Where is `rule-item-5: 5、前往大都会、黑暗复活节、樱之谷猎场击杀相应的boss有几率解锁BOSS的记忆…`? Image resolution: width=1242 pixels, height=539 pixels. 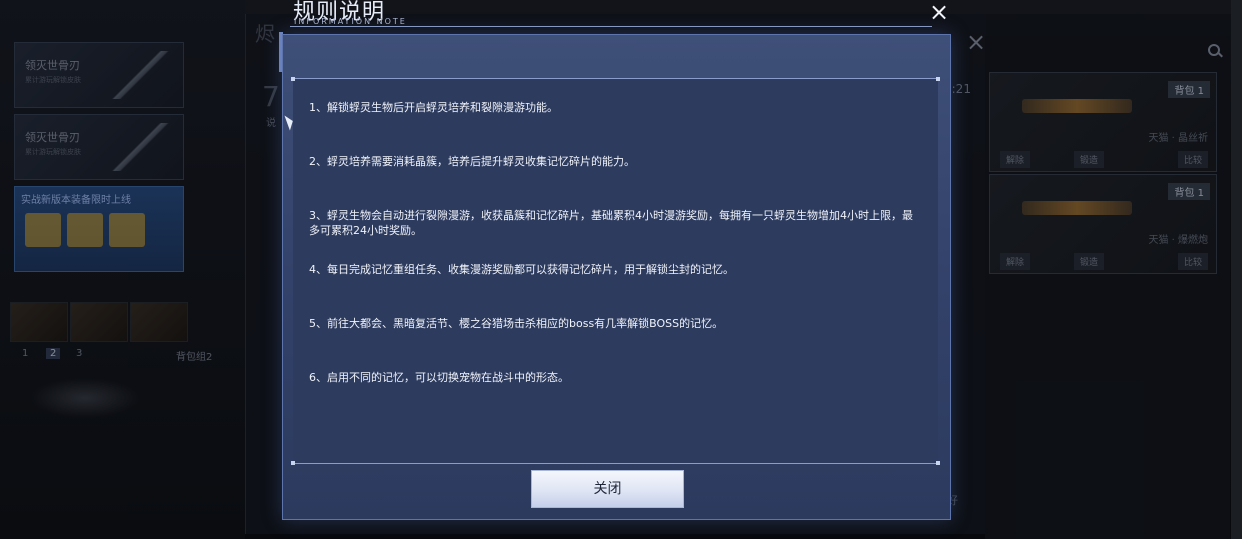 rule-item-5: 5、前往大都会、黑暗复活节、樱之谷猎场击杀相应的boss有几率解锁BOSS的记忆… is located at coordinates (516, 323).